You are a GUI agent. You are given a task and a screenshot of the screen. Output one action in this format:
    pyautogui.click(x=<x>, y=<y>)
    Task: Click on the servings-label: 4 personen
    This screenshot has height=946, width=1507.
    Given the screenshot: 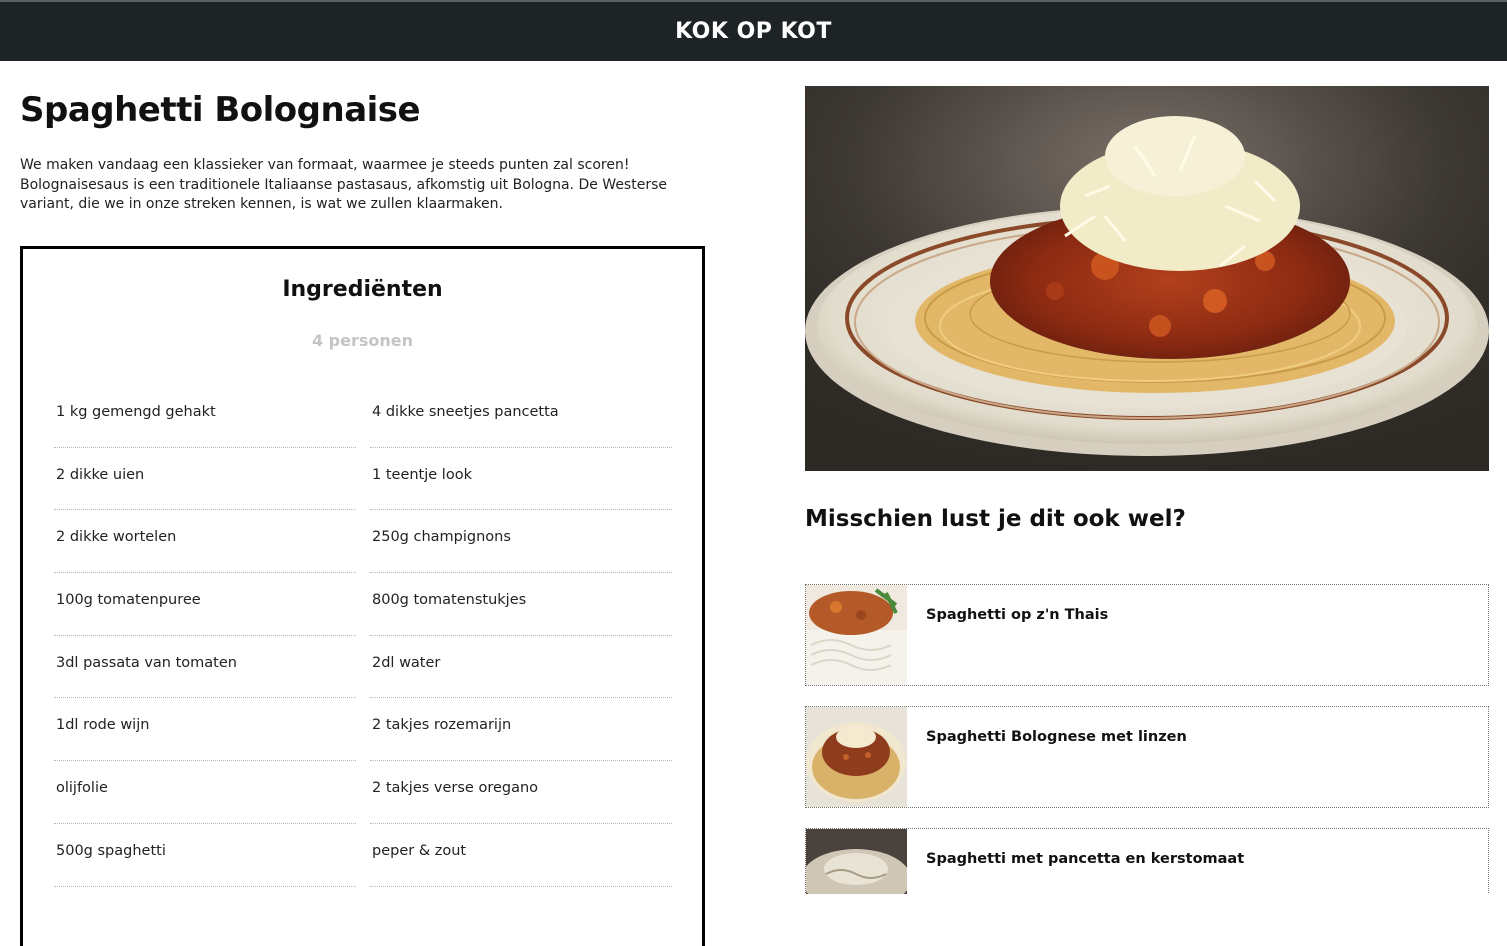 What is the action you would take?
    pyautogui.click(x=362, y=340)
    